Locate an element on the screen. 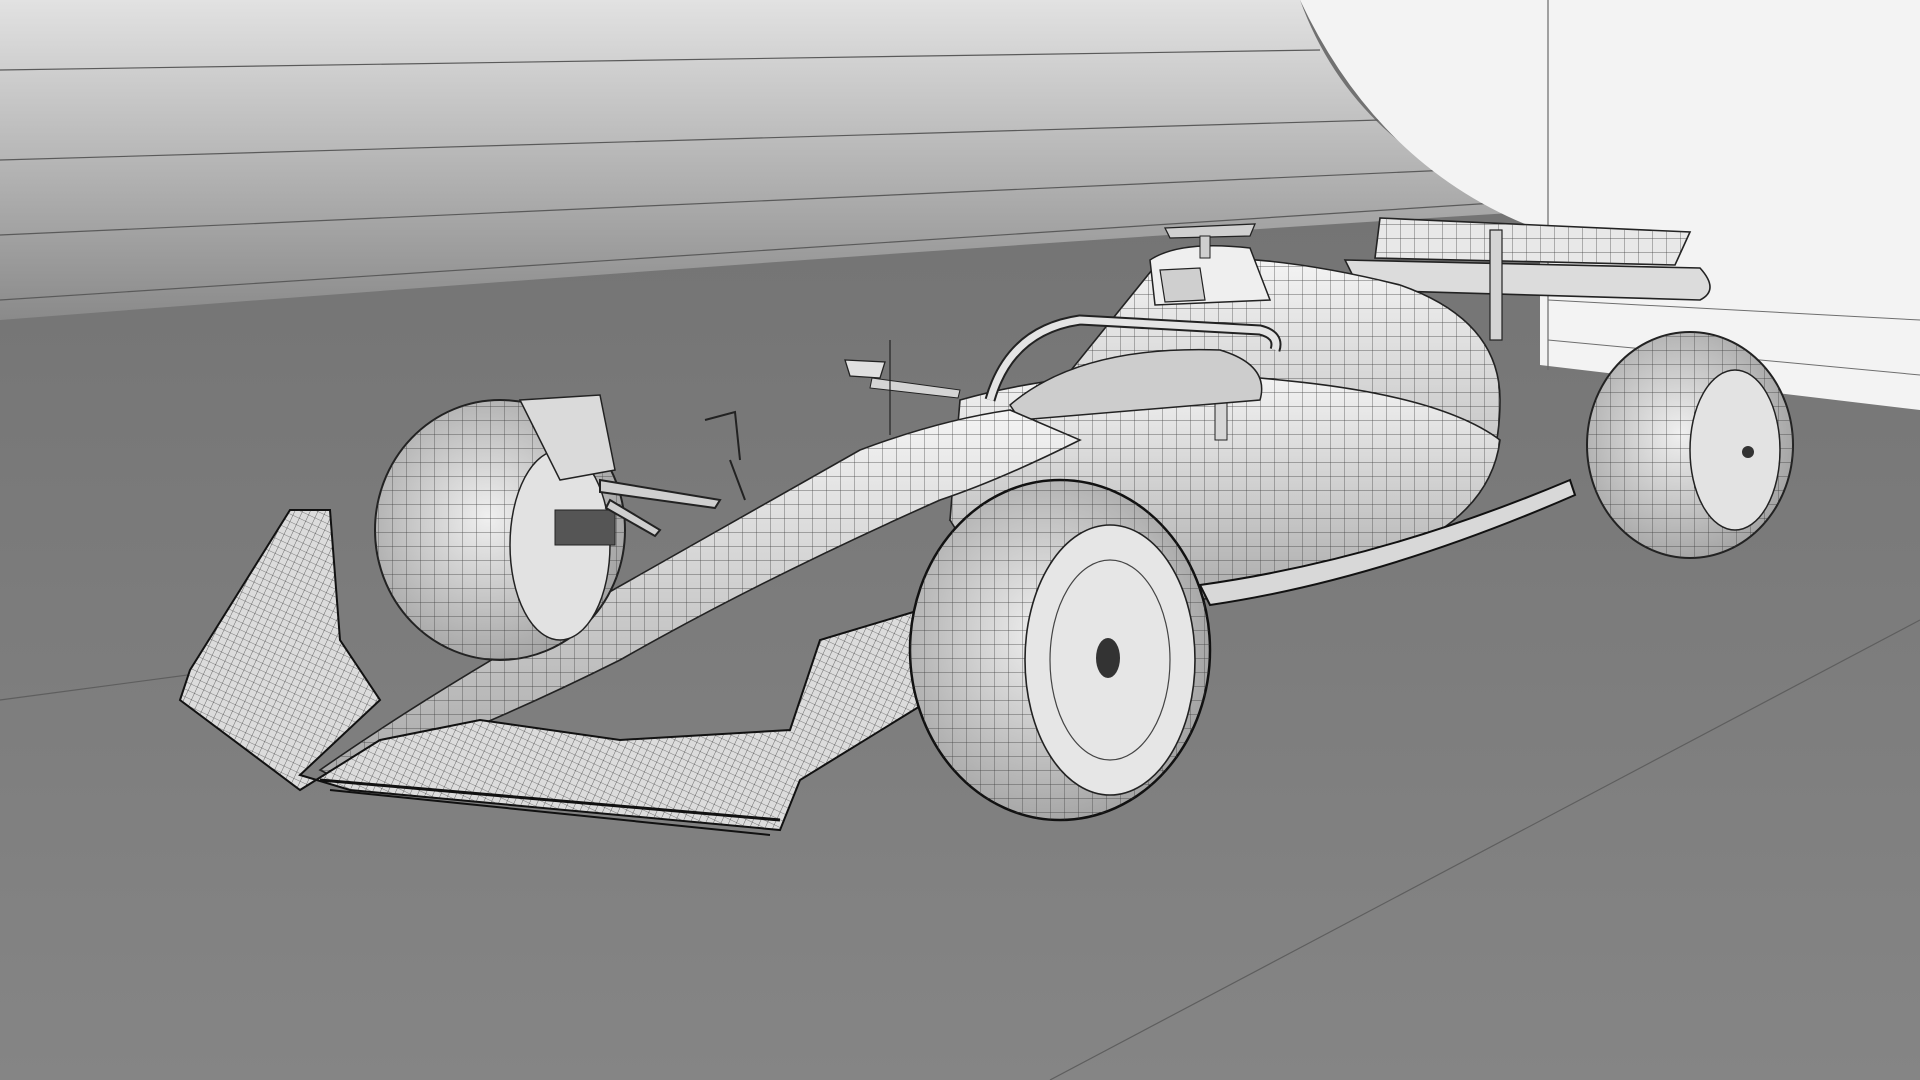 This screenshot has width=1920, height=1080. rear-wheel-far is located at coordinates (1690, 445).